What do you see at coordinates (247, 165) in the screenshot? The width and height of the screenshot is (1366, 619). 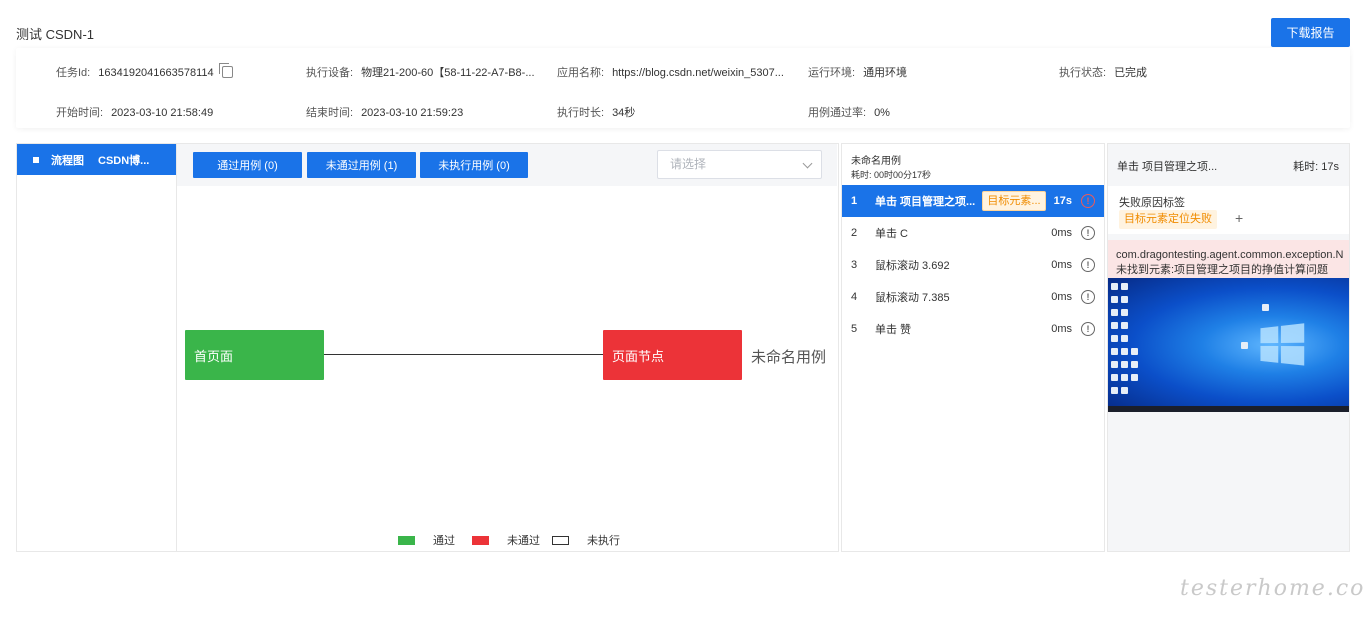 I see `pass-cases-button: 通过用例 (0)` at bounding box center [247, 165].